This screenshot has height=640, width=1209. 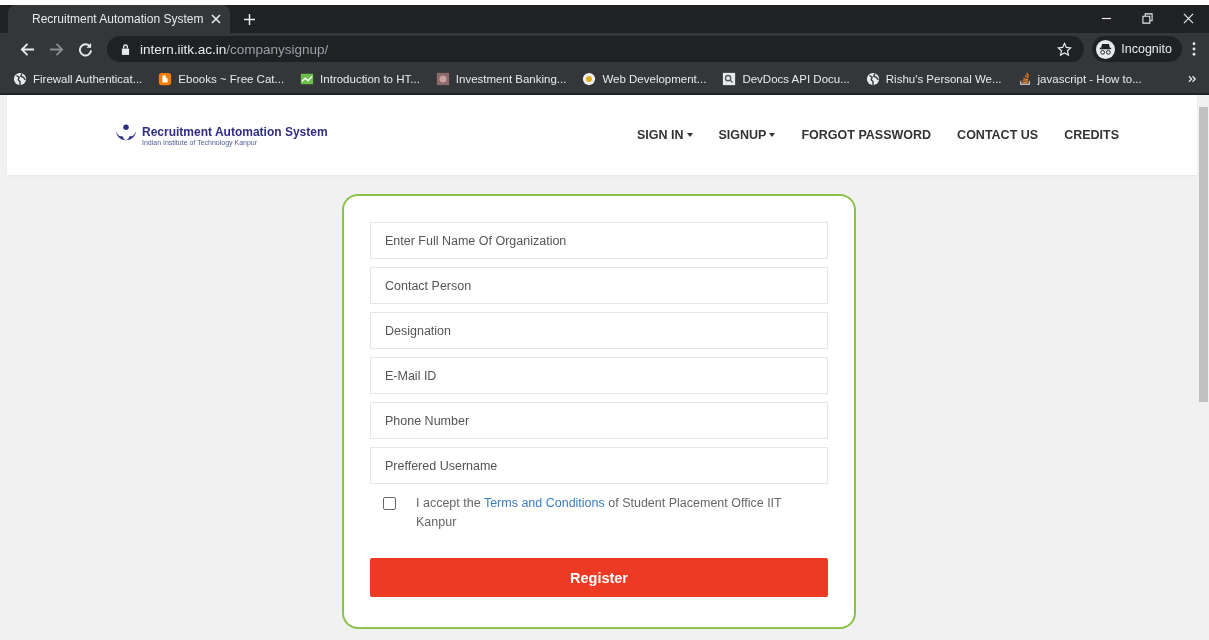 What do you see at coordinates (249, 19) in the screenshot?
I see `new-tab-icon` at bounding box center [249, 19].